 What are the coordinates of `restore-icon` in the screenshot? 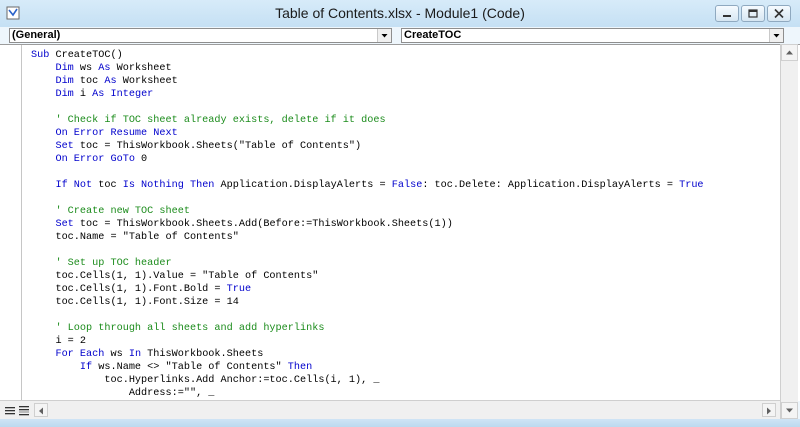 It's located at (753, 13).